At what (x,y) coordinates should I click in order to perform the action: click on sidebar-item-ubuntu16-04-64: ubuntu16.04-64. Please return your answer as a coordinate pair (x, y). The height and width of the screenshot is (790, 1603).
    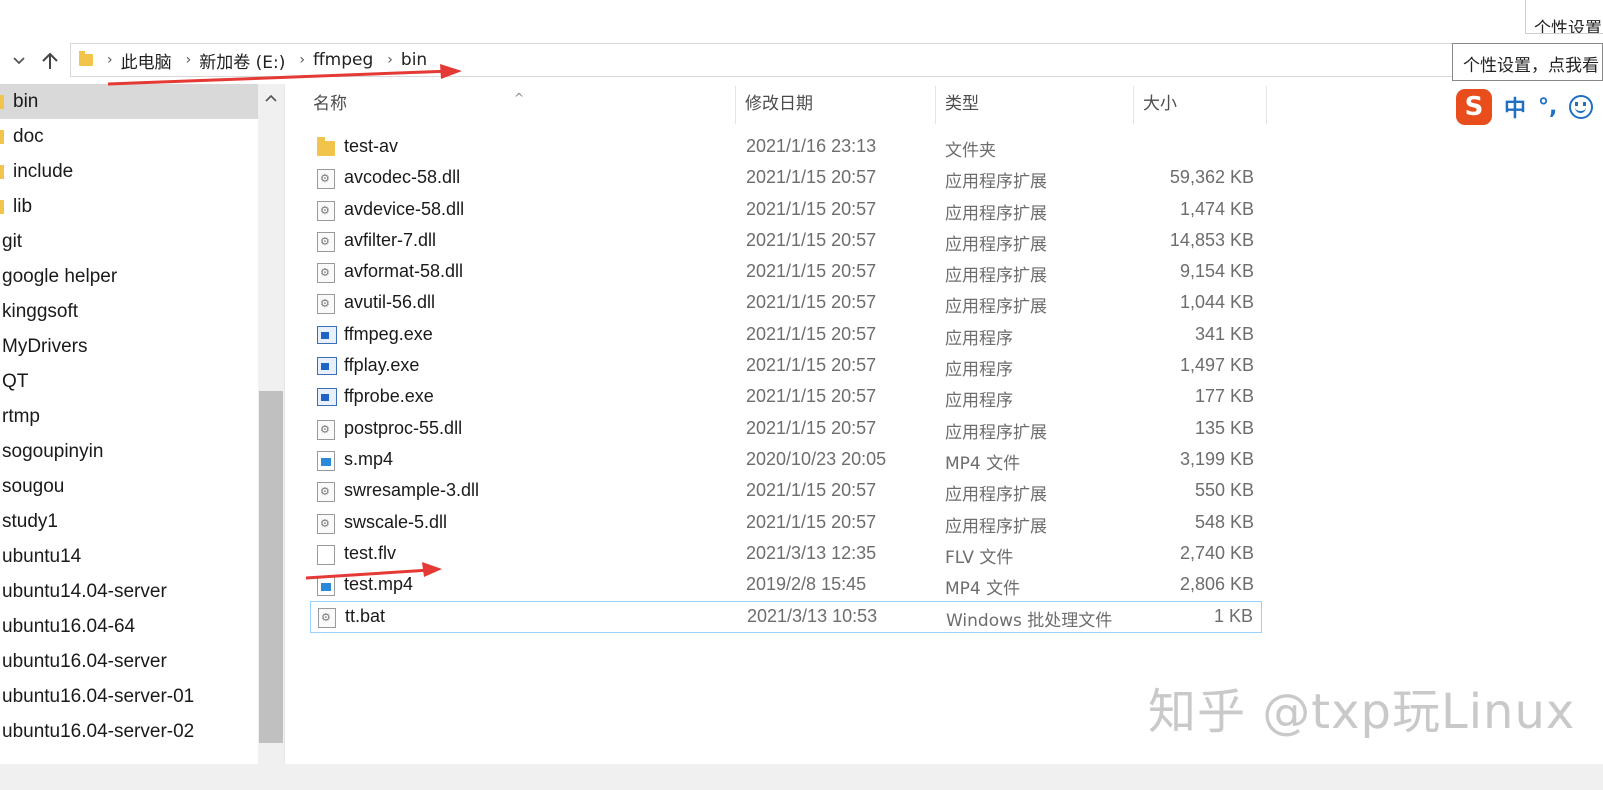
    Looking at the image, I should click on (129, 626).